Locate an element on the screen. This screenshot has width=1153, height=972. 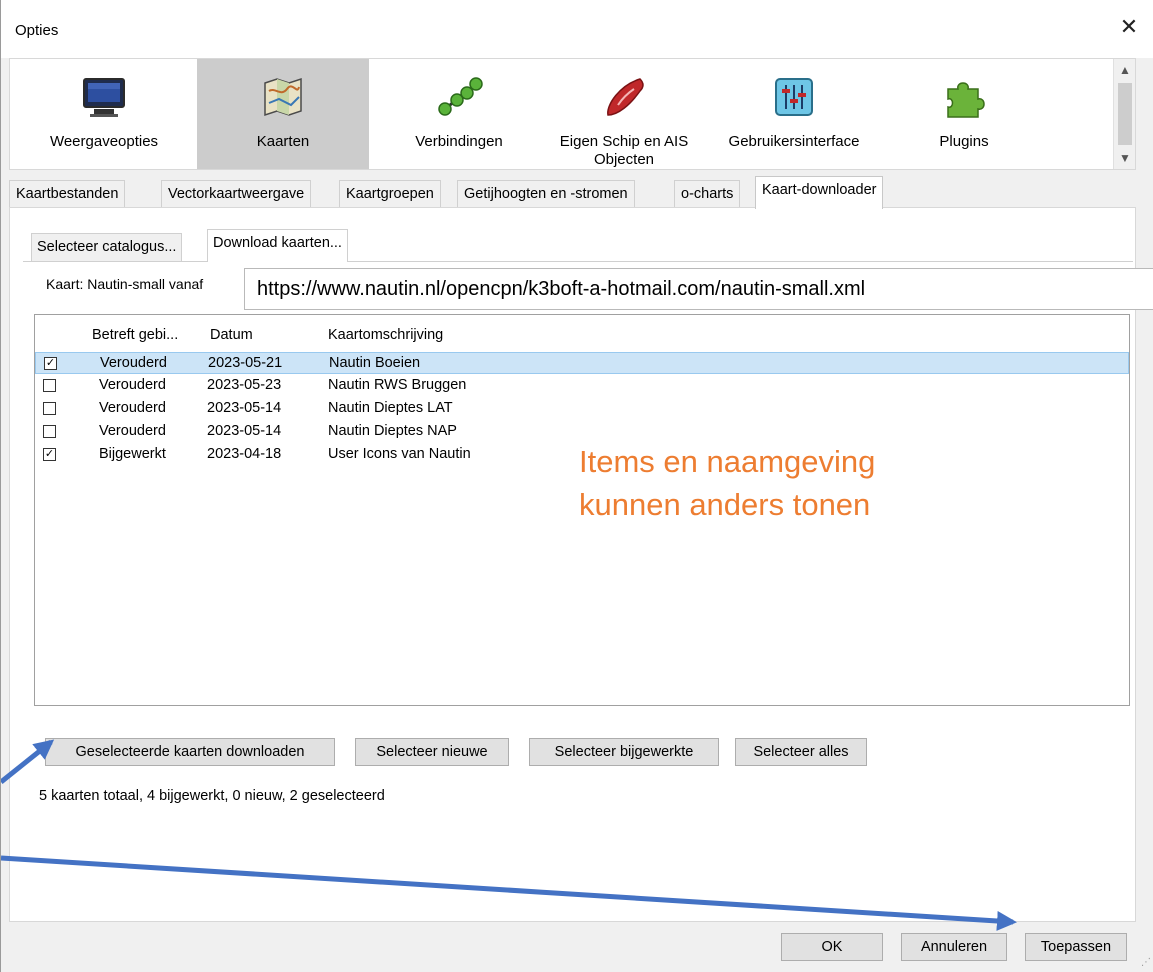
chart-source-label: Kaart: Nautin-small vanaf is located at coordinates (125, 284).